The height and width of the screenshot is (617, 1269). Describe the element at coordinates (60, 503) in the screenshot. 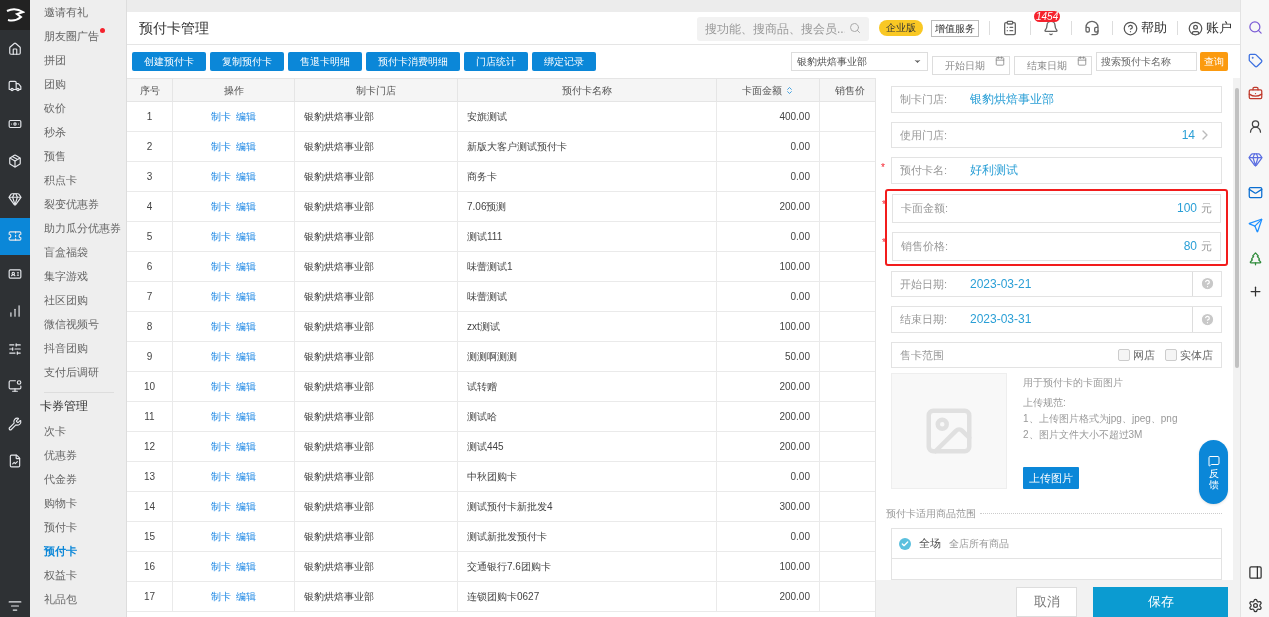

I see `submenu-item: 购物卡` at that location.